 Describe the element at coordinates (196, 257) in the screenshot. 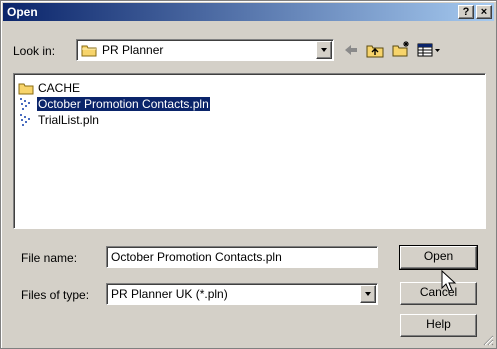

I see `file-name-value: October Promotion Contacts.pln` at that location.